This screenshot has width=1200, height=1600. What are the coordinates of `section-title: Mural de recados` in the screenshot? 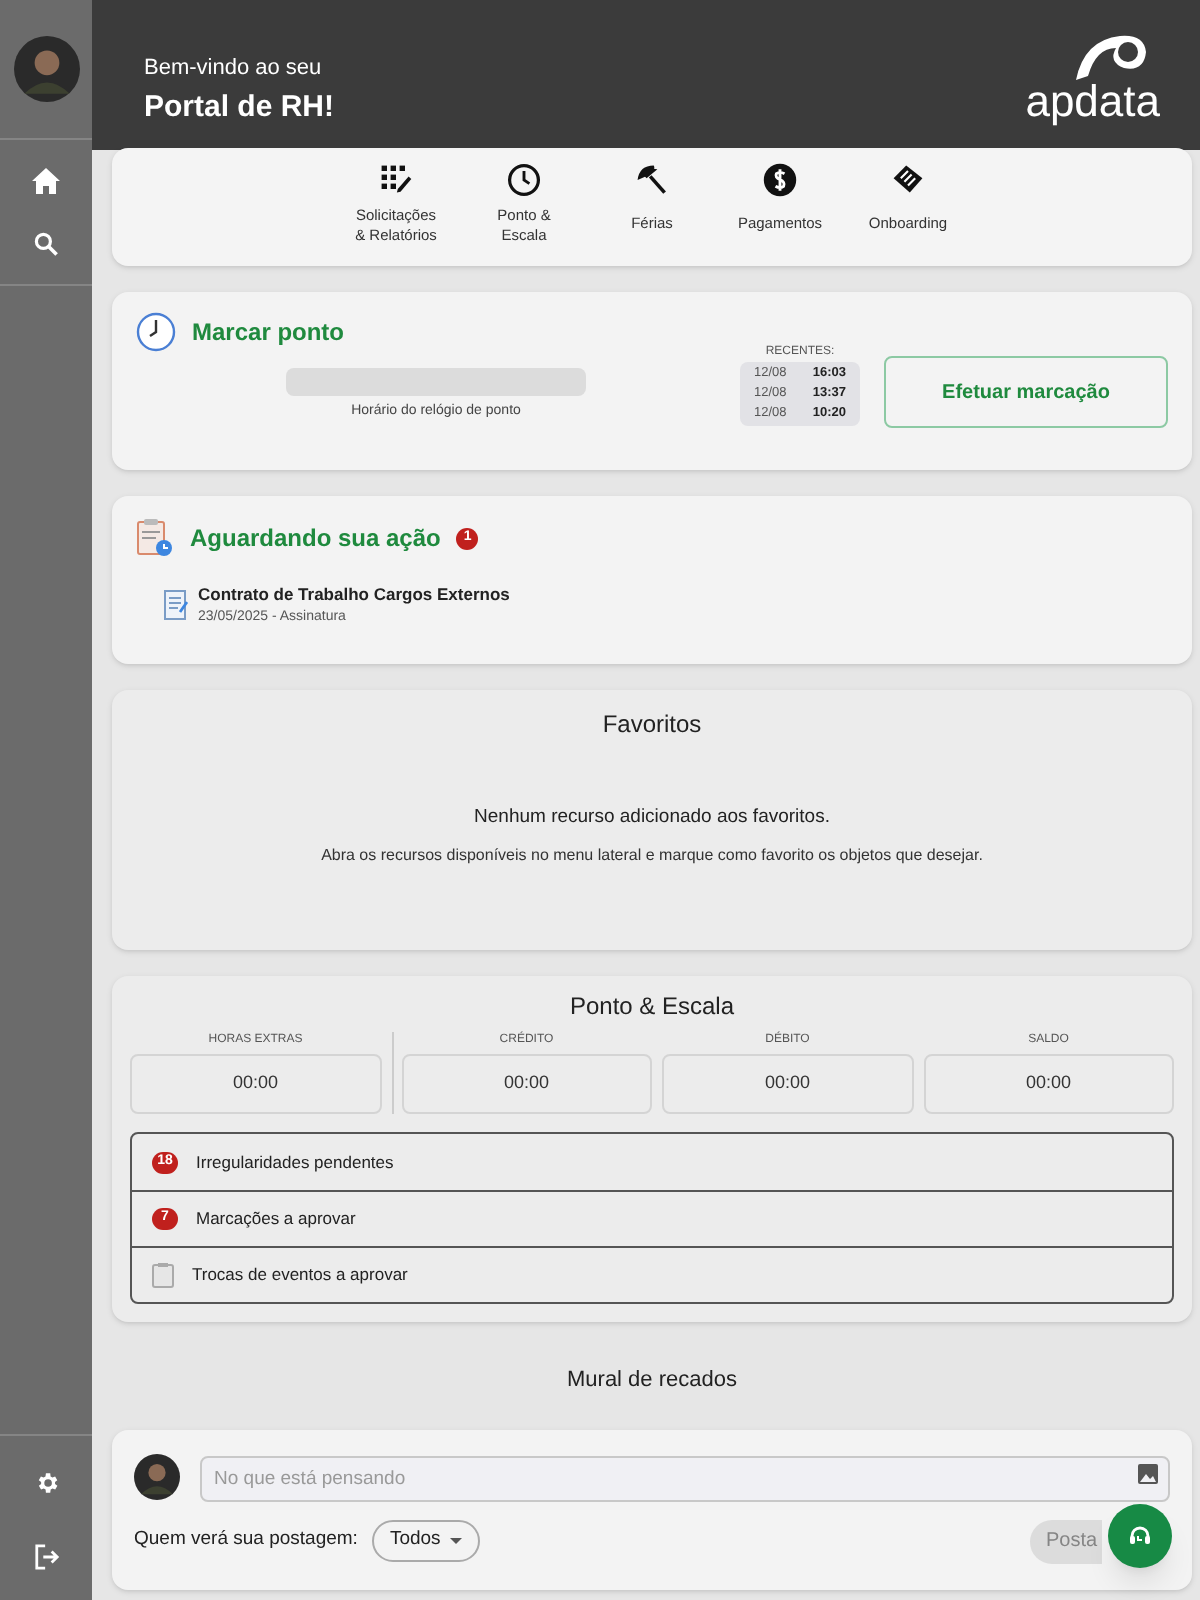 It's located at (652, 1381).